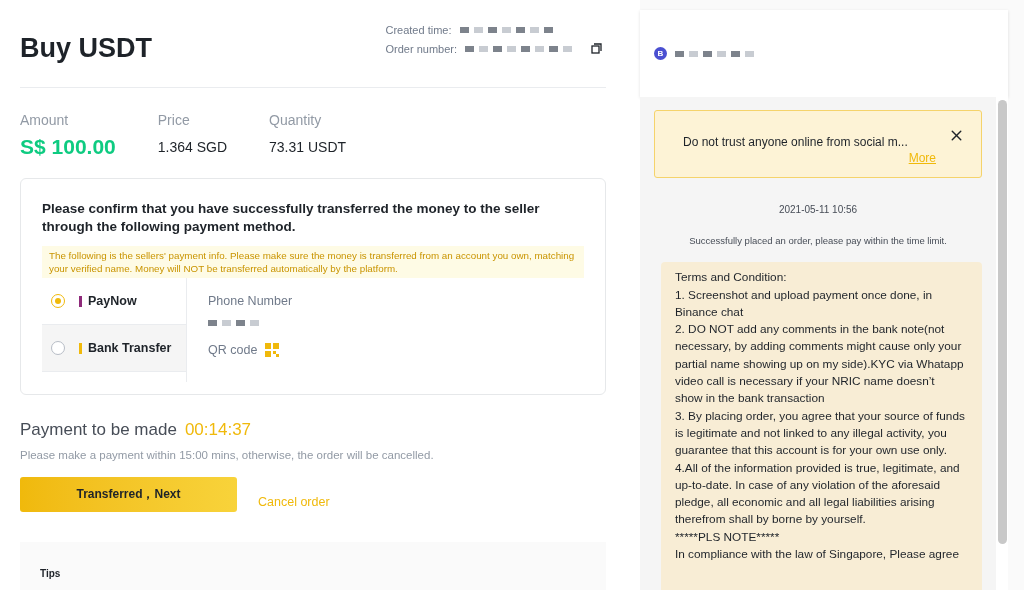  I want to click on payment-note: Please make a payment within 15:00 mins, otherwise, the order will be cancelled., so click(227, 455).